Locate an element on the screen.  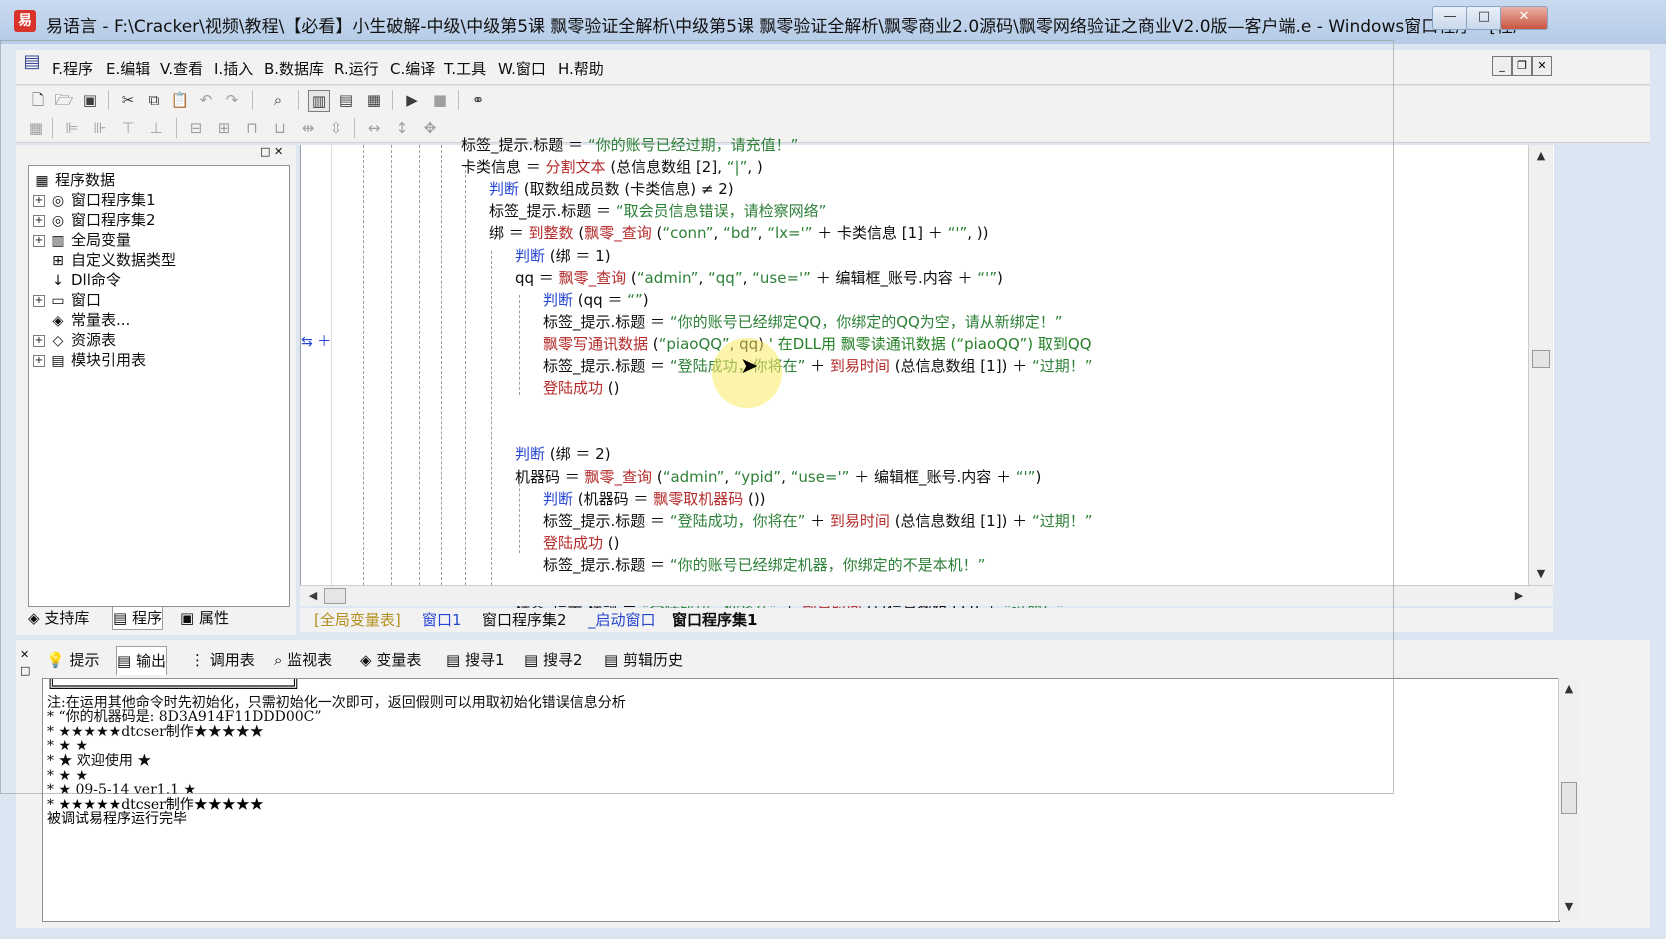
tab-program: ▤ 程序 is located at coordinates (137, 618).